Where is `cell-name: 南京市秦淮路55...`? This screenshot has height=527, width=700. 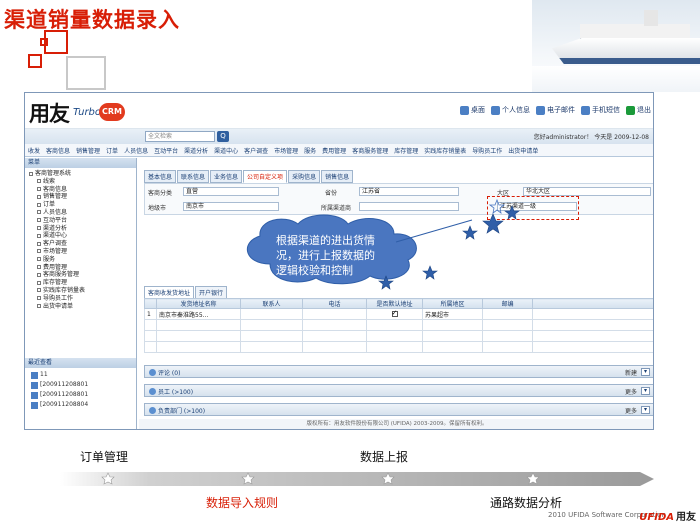
cell-name: 南京市秦淮路55... is located at coordinates (198, 314).